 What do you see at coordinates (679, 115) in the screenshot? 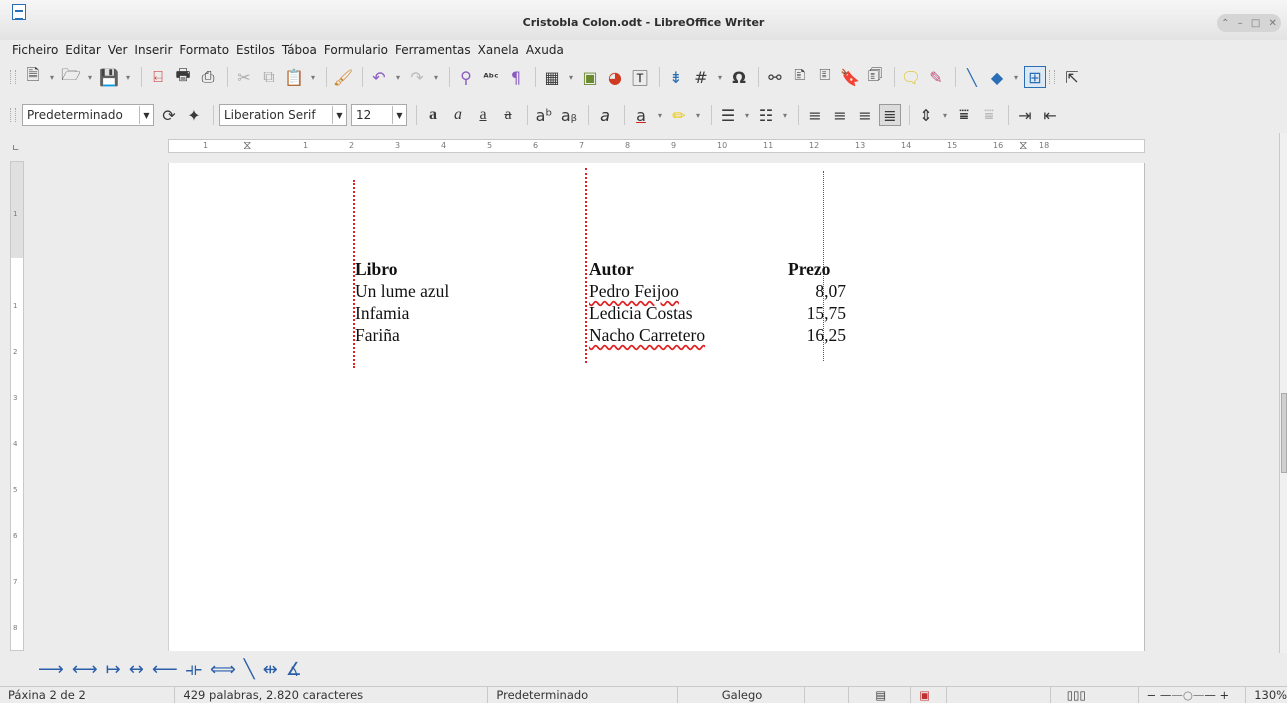
I see `highlight-color-icon: ✏` at bounding box center [679, 115].